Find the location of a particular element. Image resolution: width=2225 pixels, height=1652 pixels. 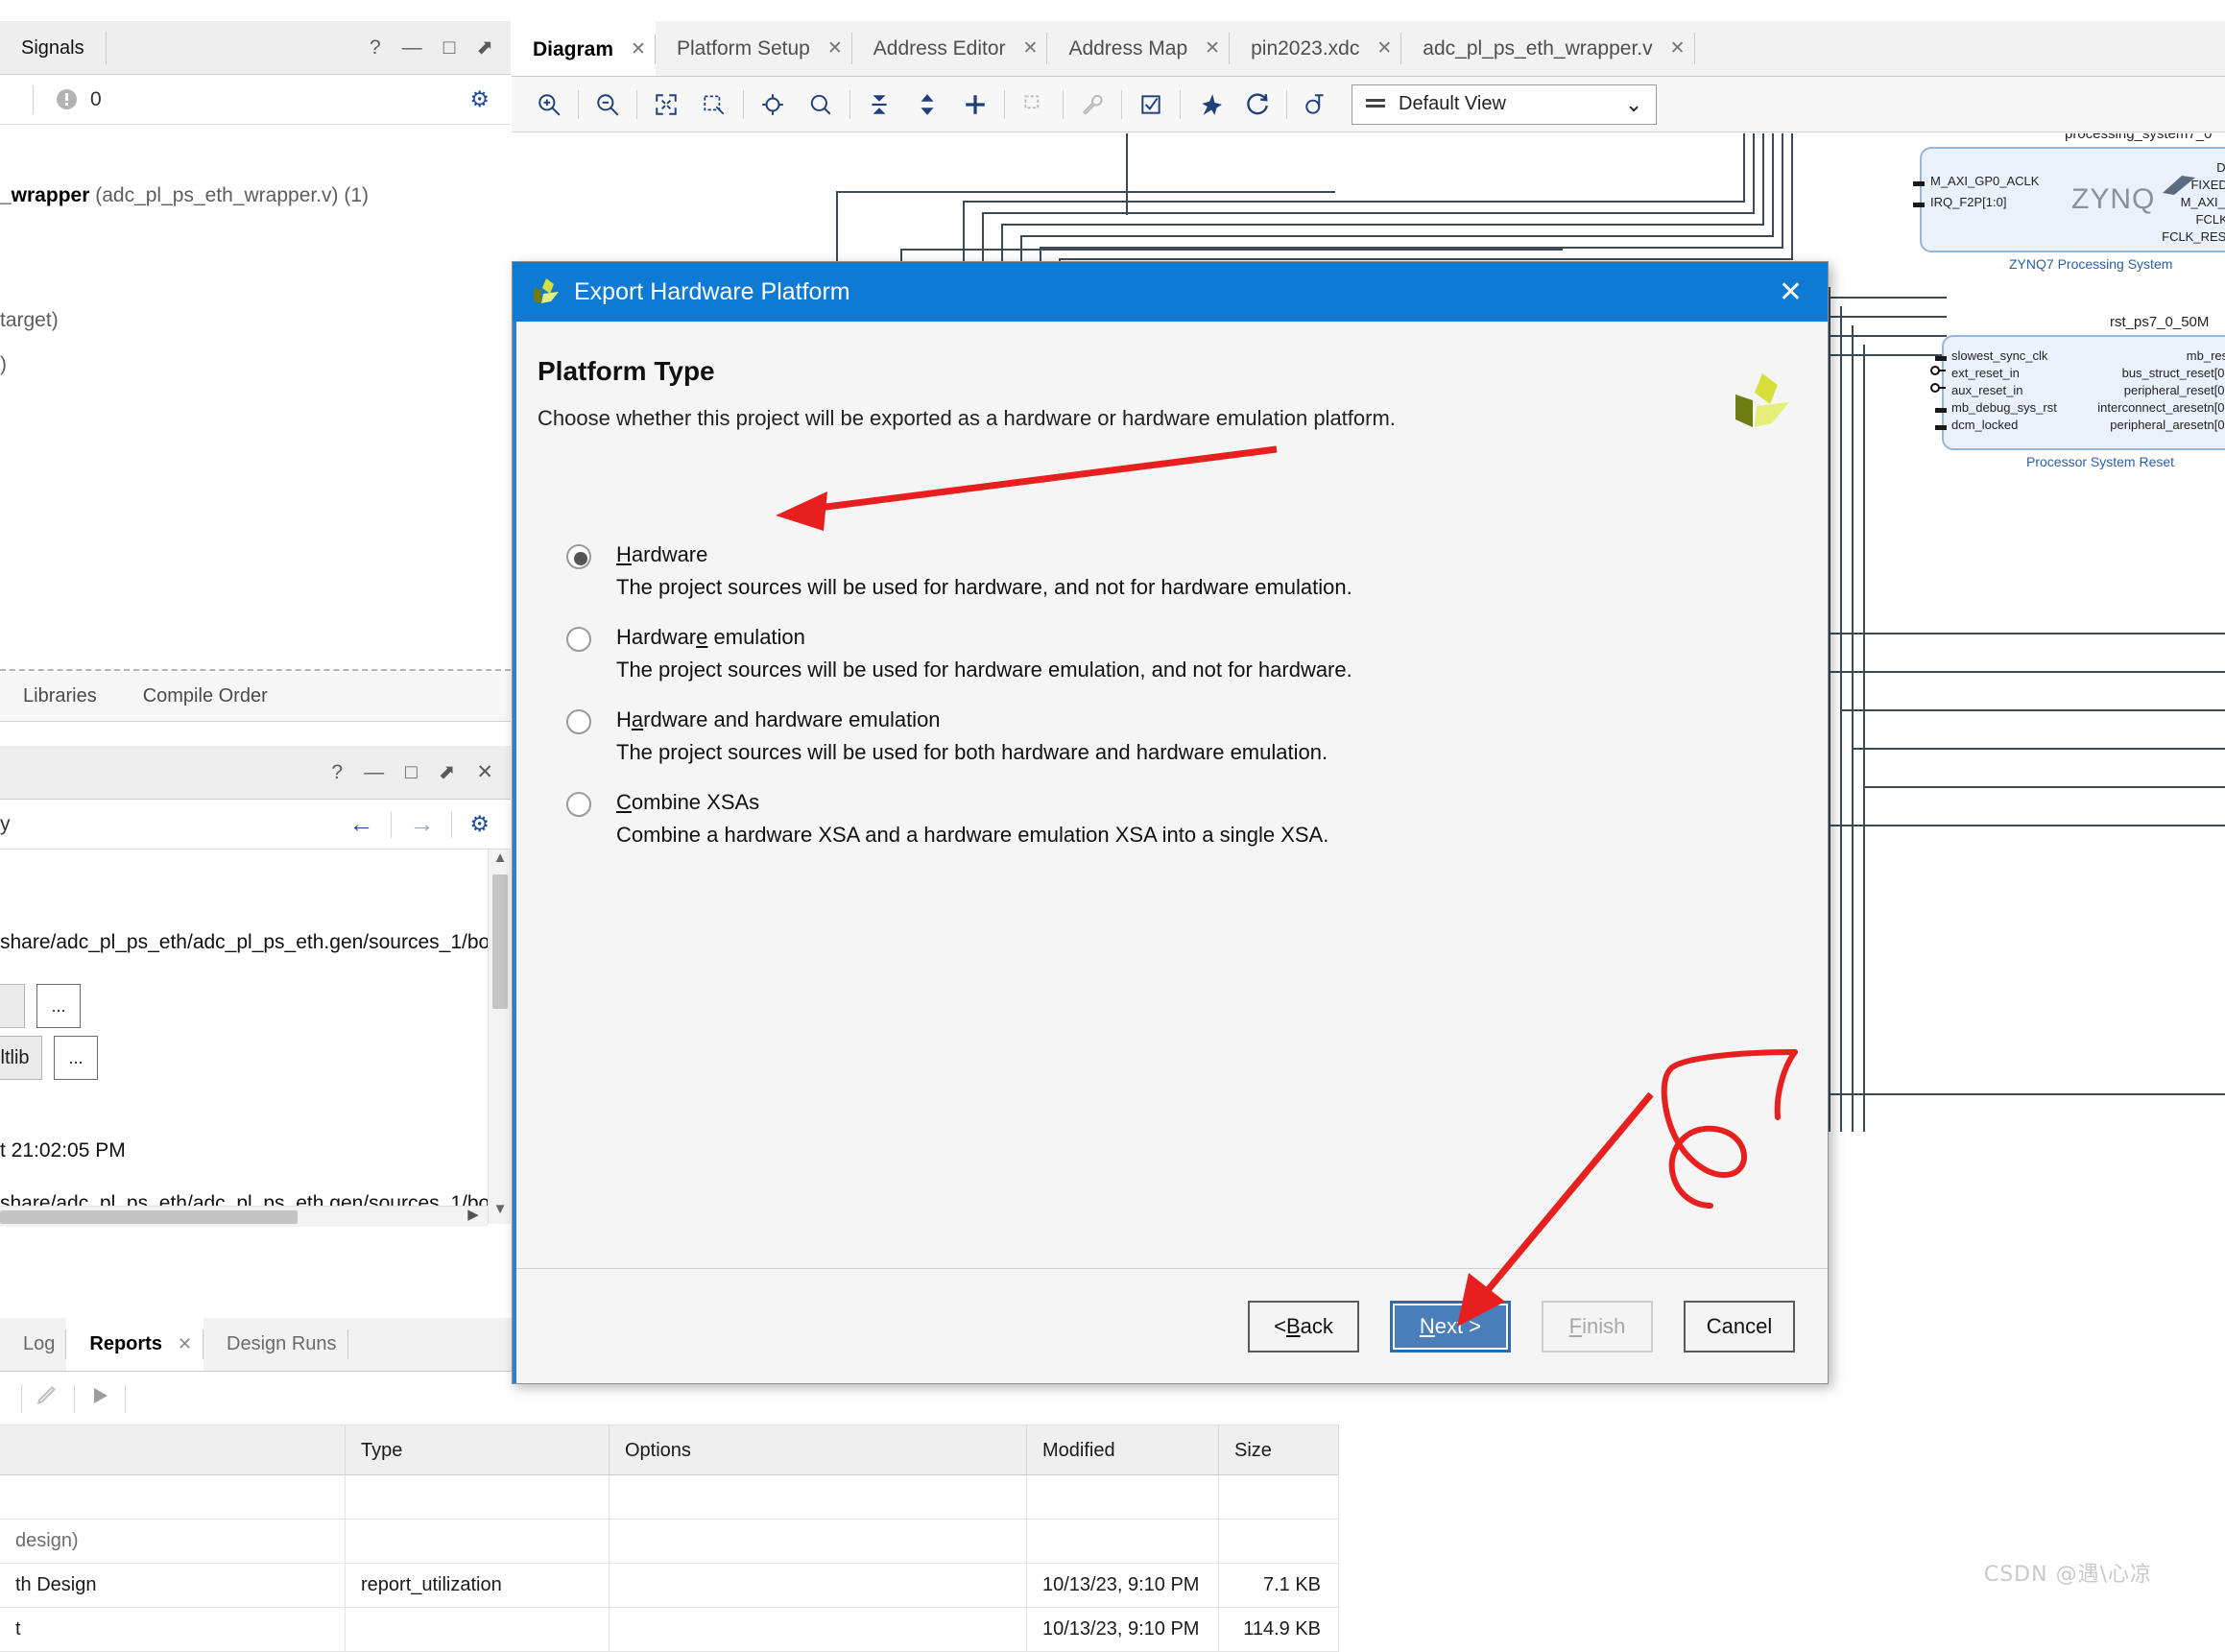

col-size: Size is located at coordinates (1279, 1450).